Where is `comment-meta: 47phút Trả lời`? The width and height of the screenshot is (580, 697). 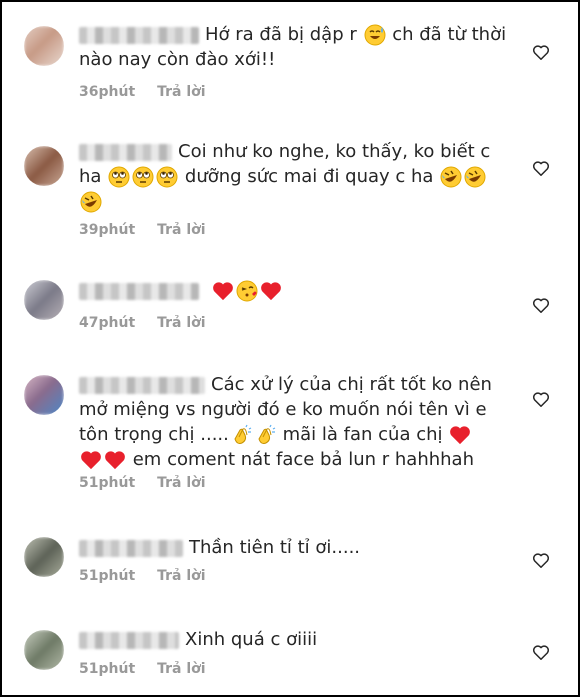
comment-meta: 47phút Trả lời is located at coordinates (142, 323).